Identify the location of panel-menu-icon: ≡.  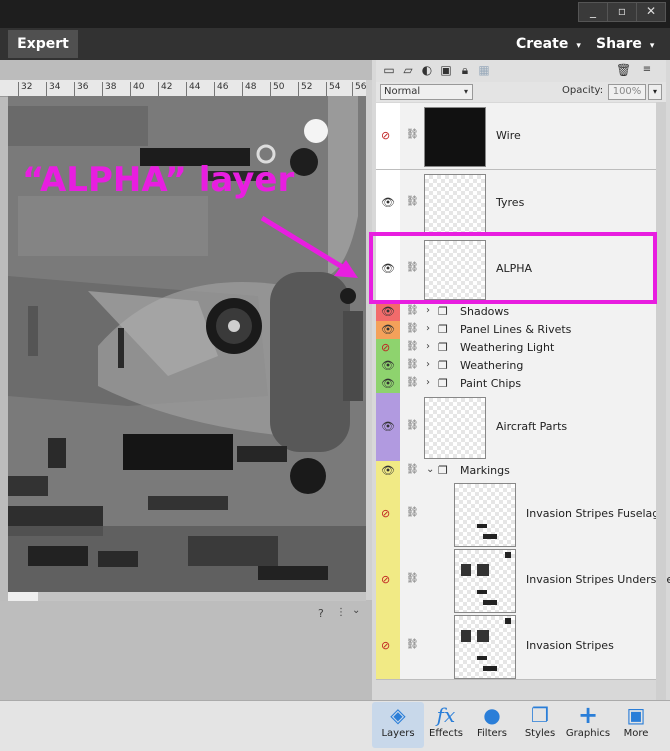
(647, 70).